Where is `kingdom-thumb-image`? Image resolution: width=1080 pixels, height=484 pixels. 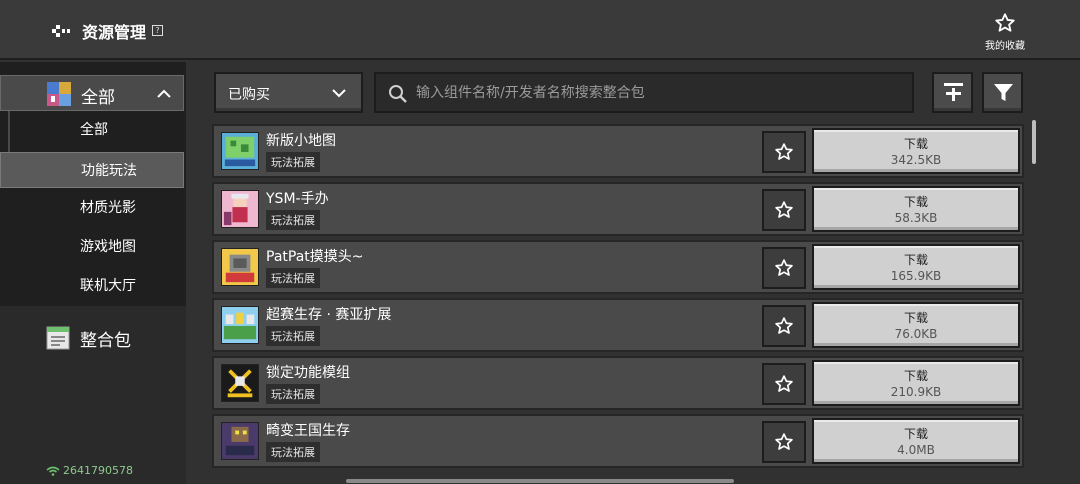 kingdom-thumb-image is located at coordinates (240, 441).